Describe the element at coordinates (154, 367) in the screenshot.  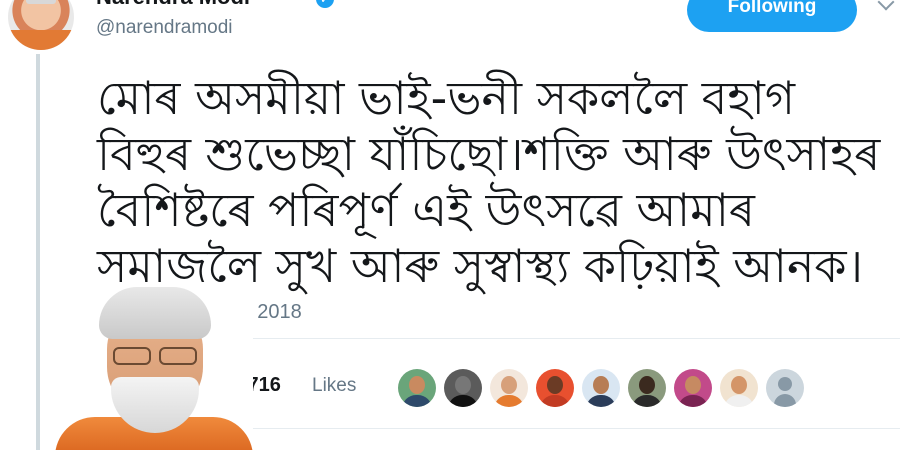
I see `overlay-portrait-photo` at that location.